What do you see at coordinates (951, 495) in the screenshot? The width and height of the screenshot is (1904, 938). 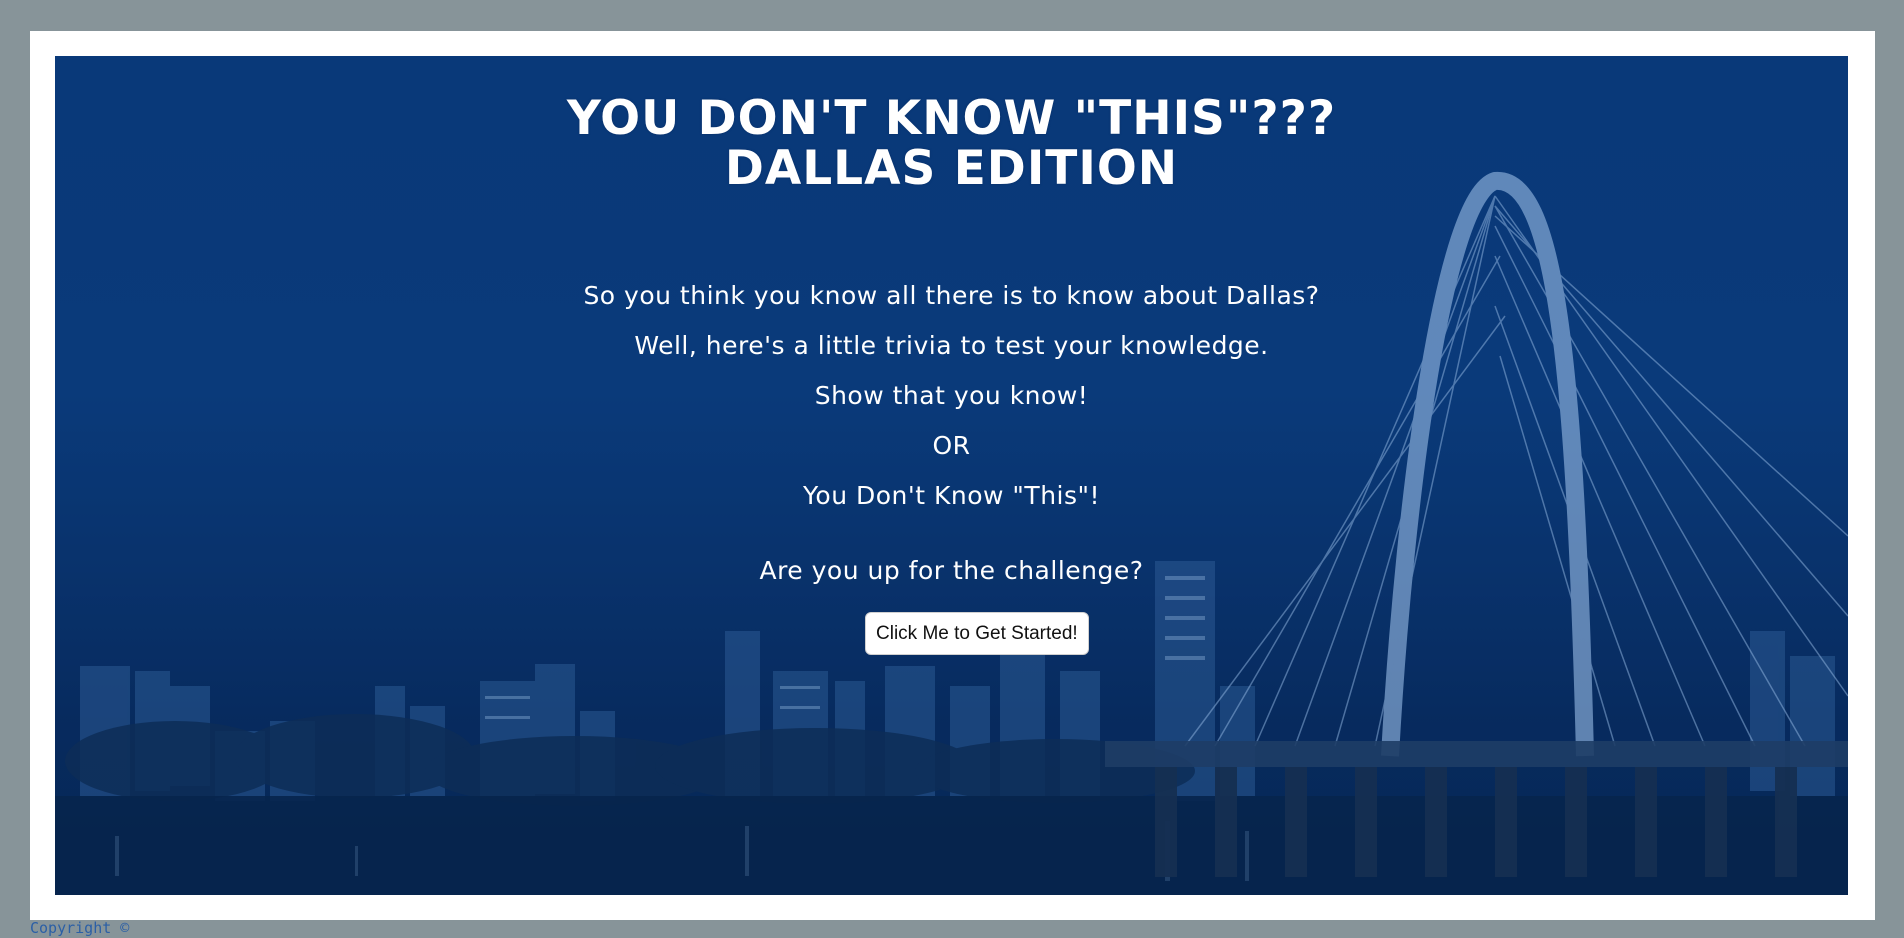 I see `intro-dont-know-line: You Don't Know "This"!` at bounding box center [951, 495].